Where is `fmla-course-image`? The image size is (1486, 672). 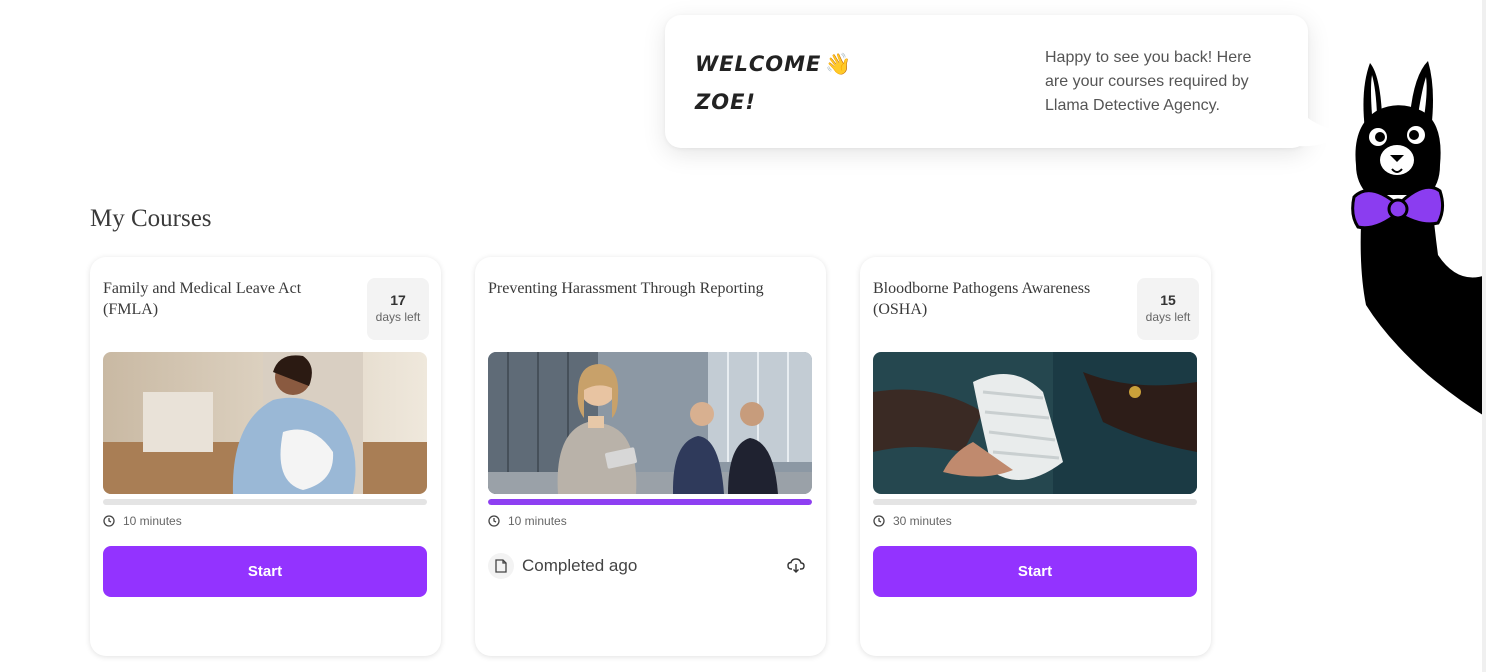 fmla-course-image is located at coordinates (265, 423).